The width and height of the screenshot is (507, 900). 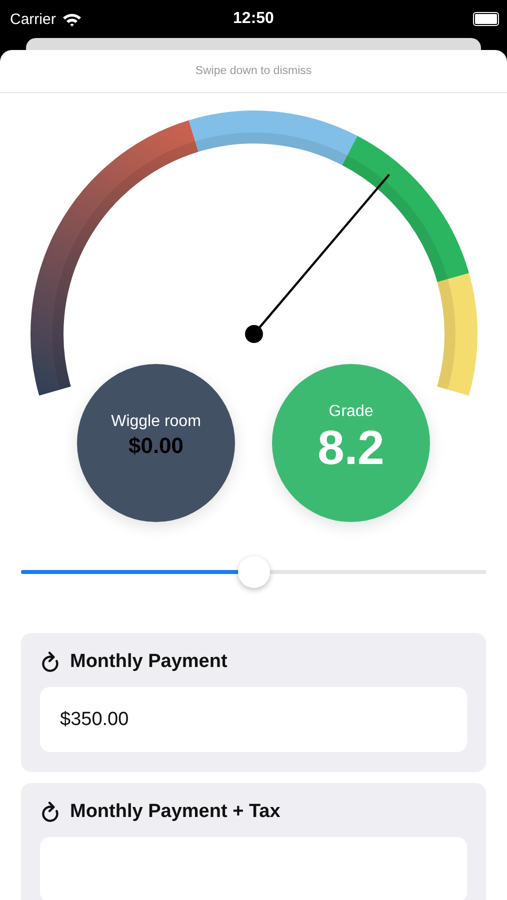 I want to click on clock-time: 12:50, so click(x=253, y=19).